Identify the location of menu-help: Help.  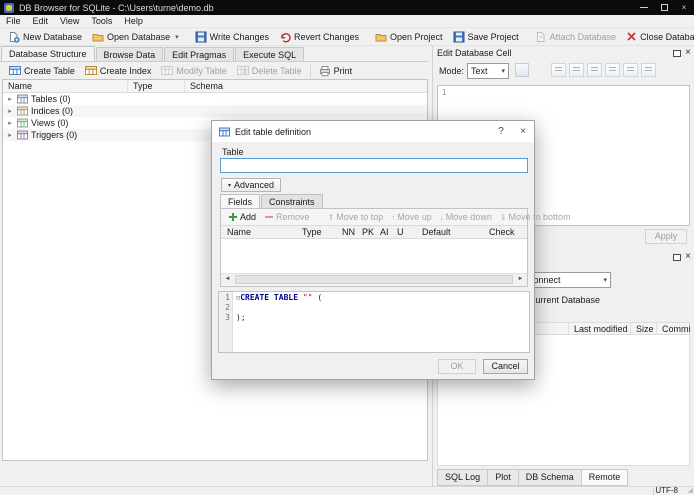
(133, 21).